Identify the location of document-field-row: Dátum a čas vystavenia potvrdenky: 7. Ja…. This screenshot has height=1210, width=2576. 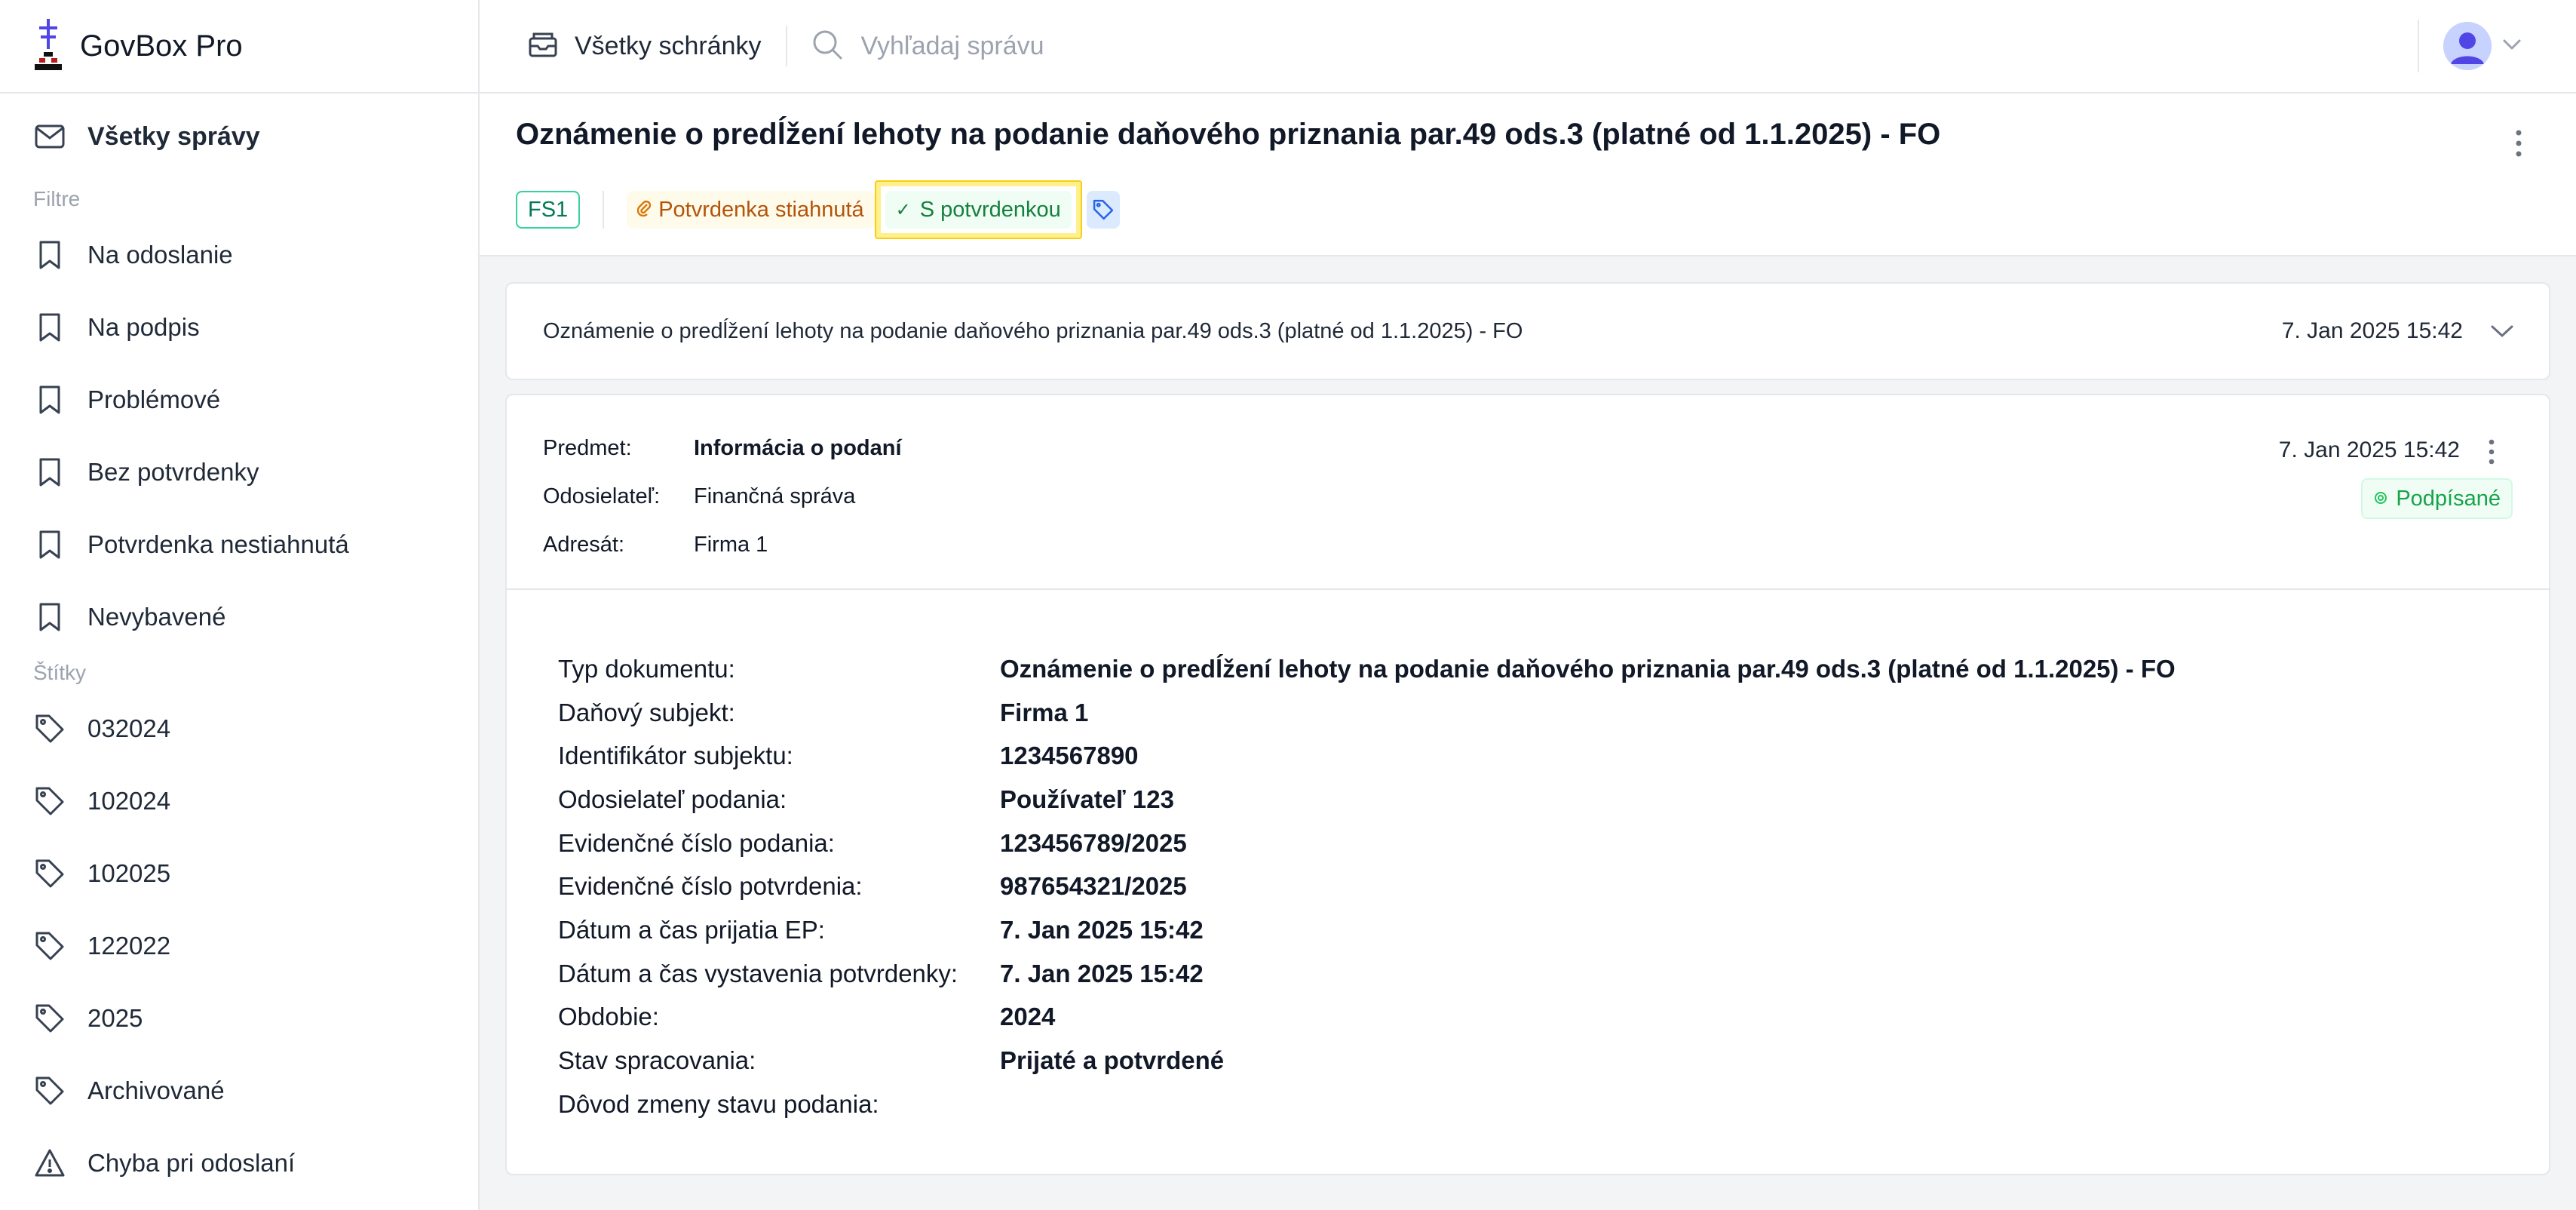
(1367, 974).